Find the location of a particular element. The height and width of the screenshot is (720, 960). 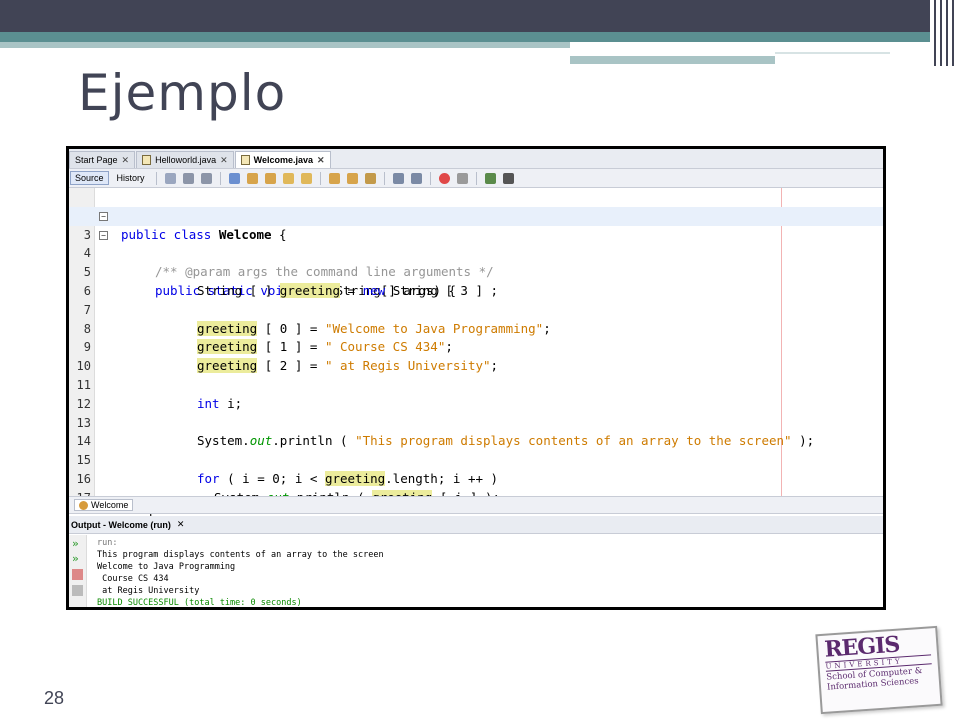

class-icon is located at coordinates (83, 505).